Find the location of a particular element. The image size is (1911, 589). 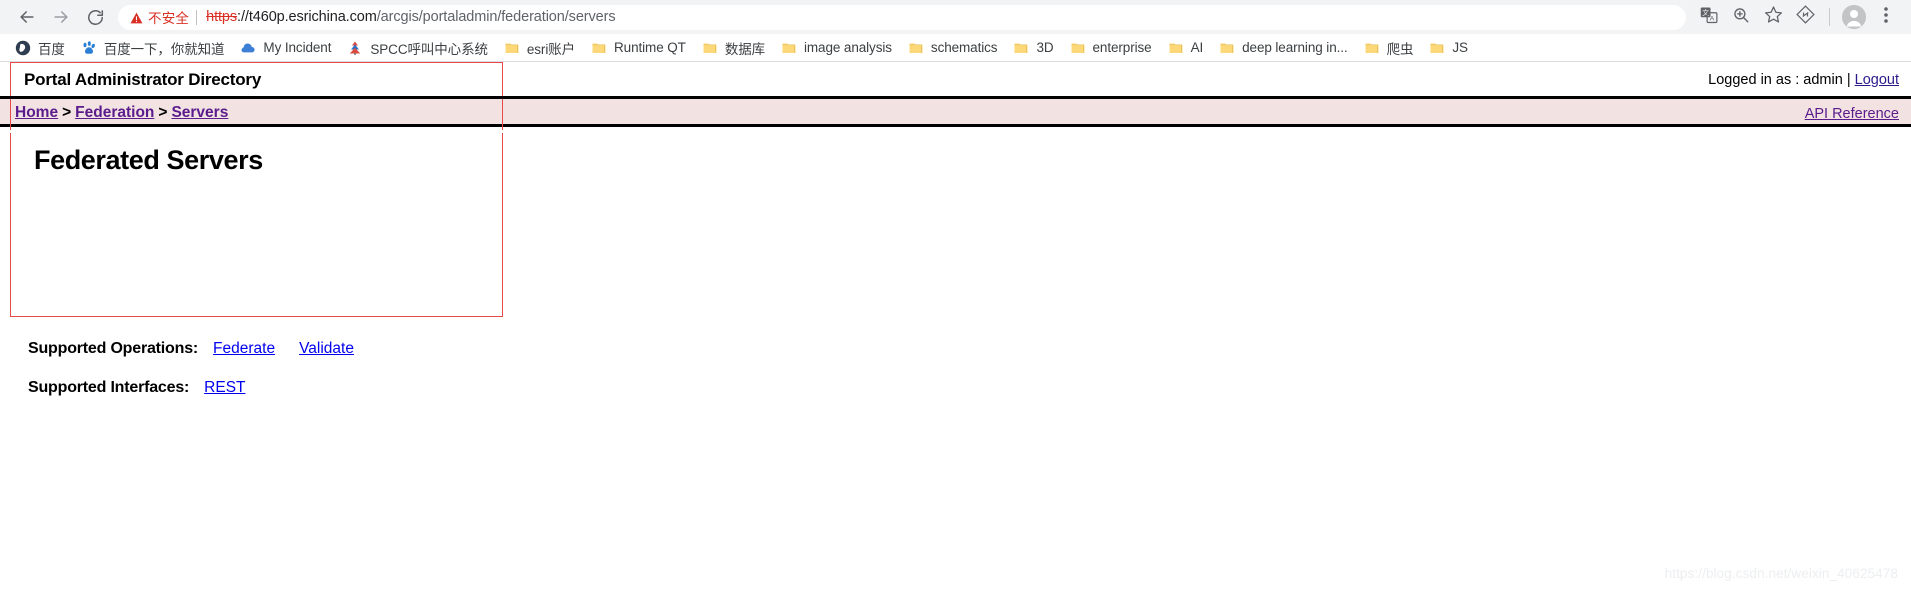

url-path: /arcgis/portaladmin/federation/servers is located at coordinates (496, 17).